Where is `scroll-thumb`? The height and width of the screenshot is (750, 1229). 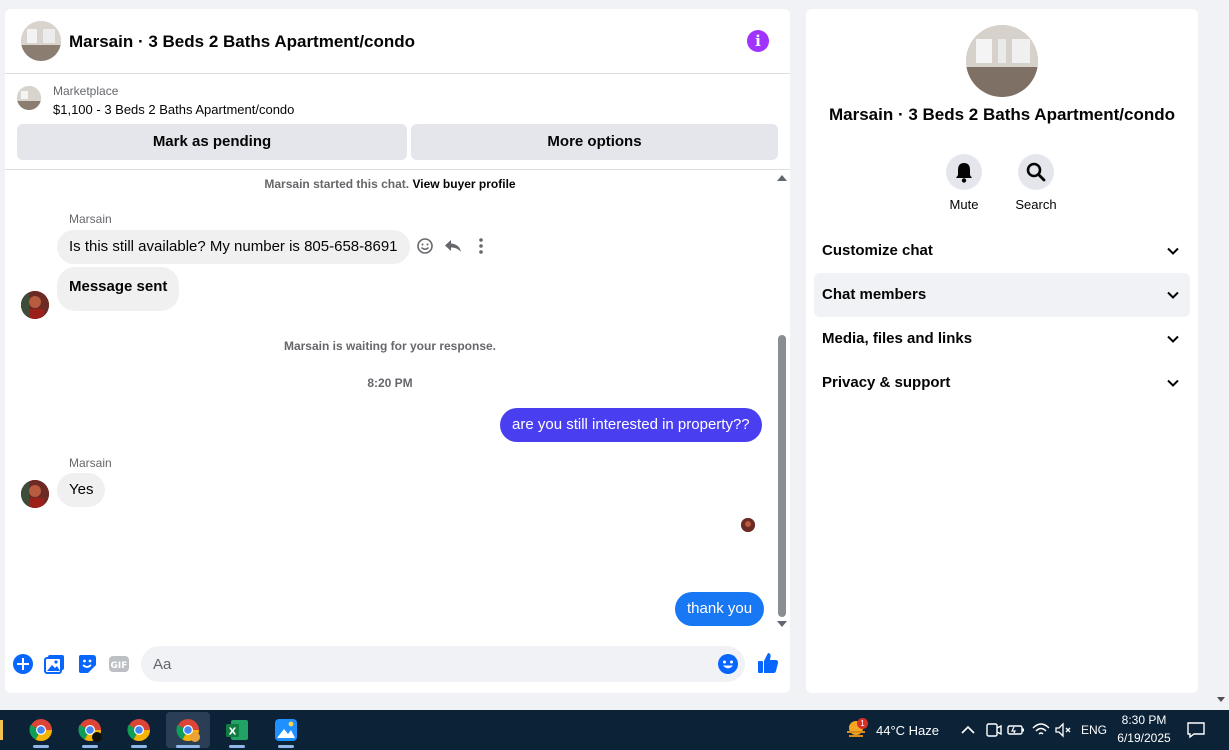
scroll-thumb is located at coordinates (782, 476).